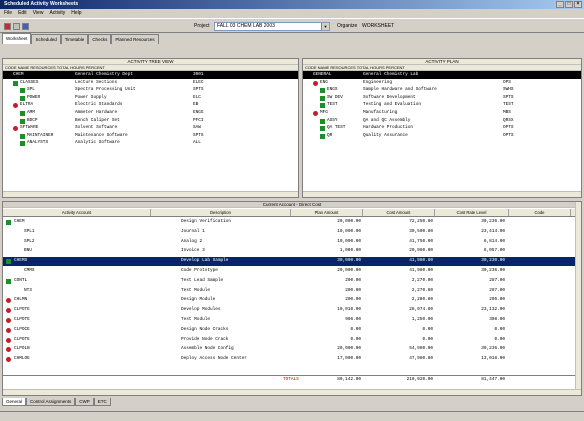 This screenshot has width=584, height=421. What do you see at coordinates (150, 90) in the screenshot?
I see `tree-row: SPL Spectra Processing Unit SPTS` at bounding box center [150, 90].